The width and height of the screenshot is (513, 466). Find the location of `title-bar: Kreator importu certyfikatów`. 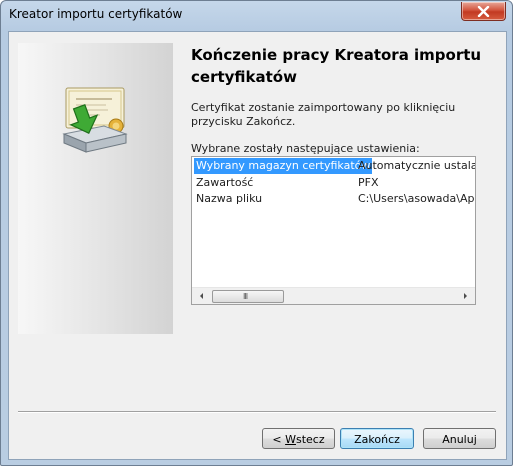

title-bar: Kreator importu certyfikatów is located at coordinates (256, 14).